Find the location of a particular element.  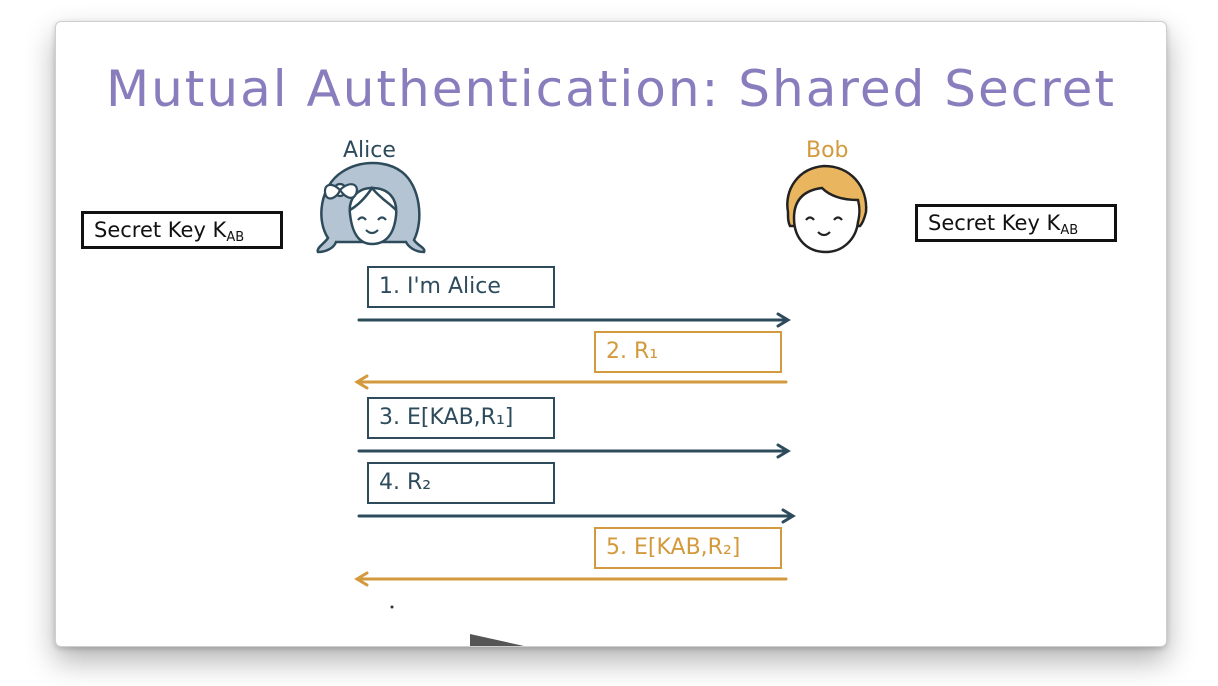

arrow-2-bob-to-alice is located at coordinates (571, 382).